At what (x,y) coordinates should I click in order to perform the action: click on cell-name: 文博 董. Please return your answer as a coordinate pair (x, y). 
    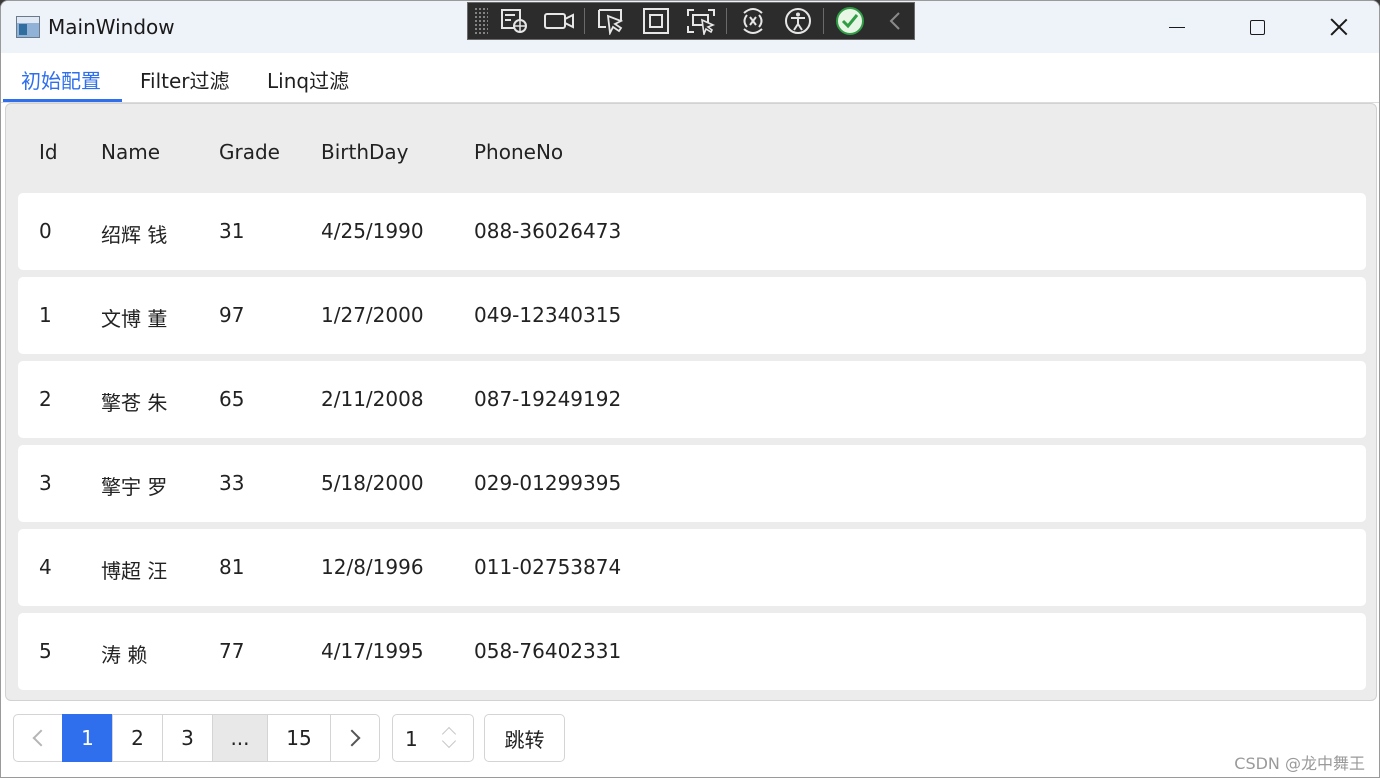
    Looking at the image, I should click on (134, 319).